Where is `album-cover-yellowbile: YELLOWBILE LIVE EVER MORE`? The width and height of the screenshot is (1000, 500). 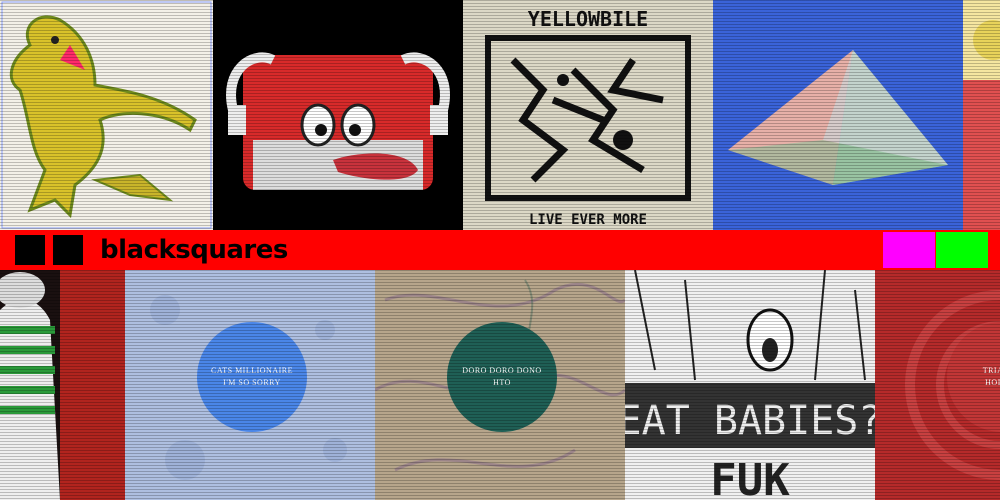
album-cover-yellowbile: YELLOWBILE LIVE EVER MORE is located at coordinates (588, 115).